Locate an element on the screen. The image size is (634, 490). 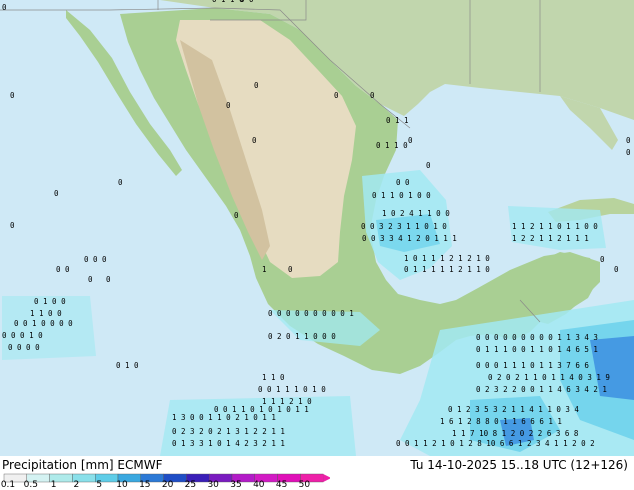
precip-value-row: 0 0 1 1 1 0 1 0 is located at coordinates (292, 389).